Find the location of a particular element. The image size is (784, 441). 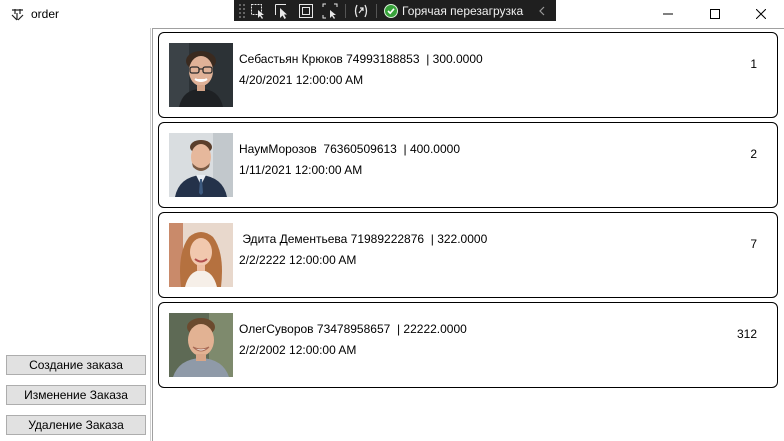

order-number: 1 is located at coordinates (753, 64).